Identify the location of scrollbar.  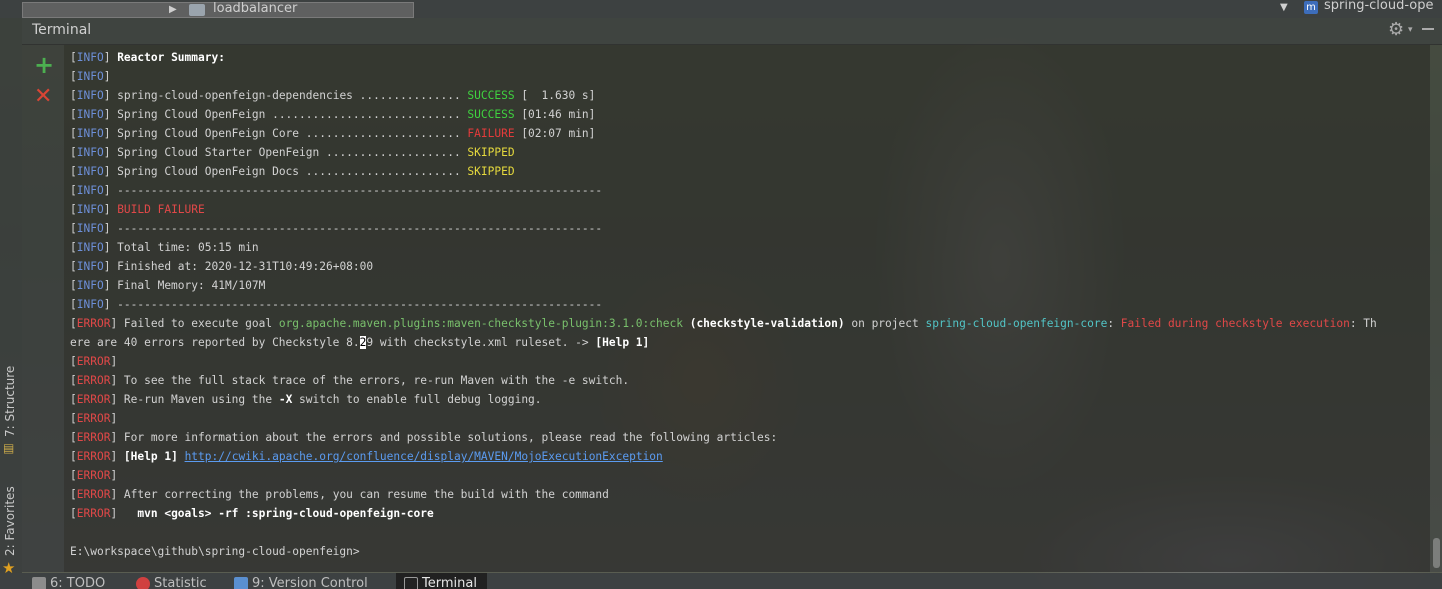
(1436, 308).